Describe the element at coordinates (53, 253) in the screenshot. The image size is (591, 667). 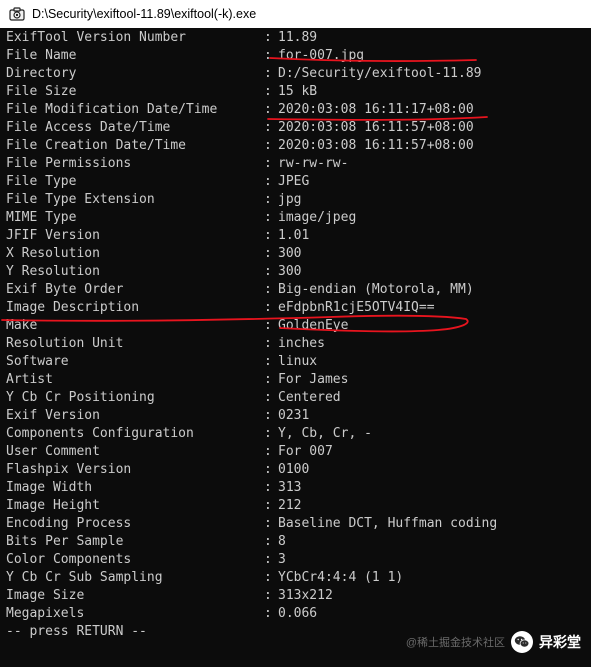
I see `row-key: X Resolution` at that location.